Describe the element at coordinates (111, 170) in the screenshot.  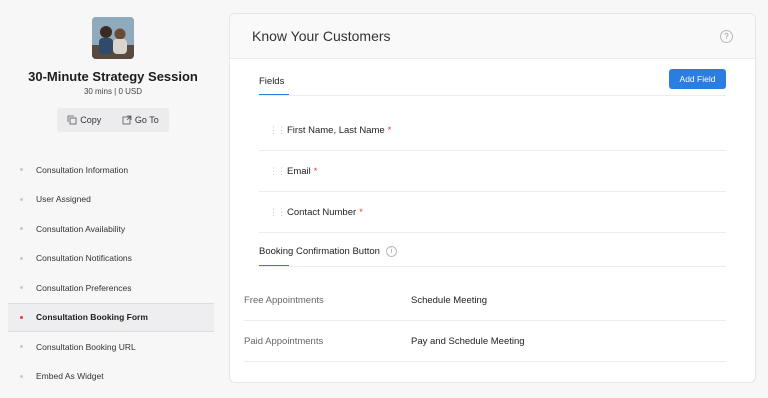
I see `sidebar-item-consultation-information: Consultation Information` at that location.